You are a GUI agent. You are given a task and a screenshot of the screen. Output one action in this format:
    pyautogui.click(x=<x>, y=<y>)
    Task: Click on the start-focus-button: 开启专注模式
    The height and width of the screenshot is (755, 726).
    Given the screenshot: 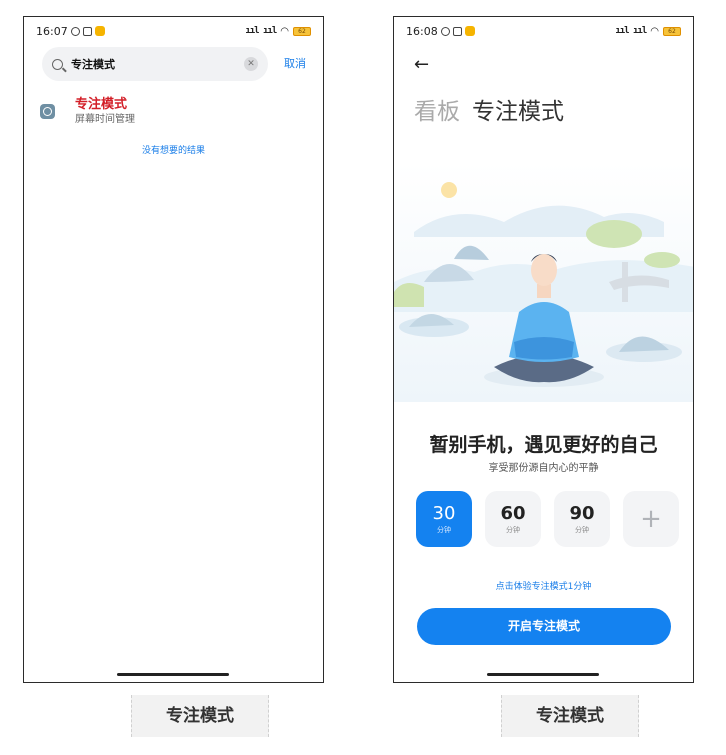 What is the action you would take?
    pyautogui.click(x=544, y=626)
    